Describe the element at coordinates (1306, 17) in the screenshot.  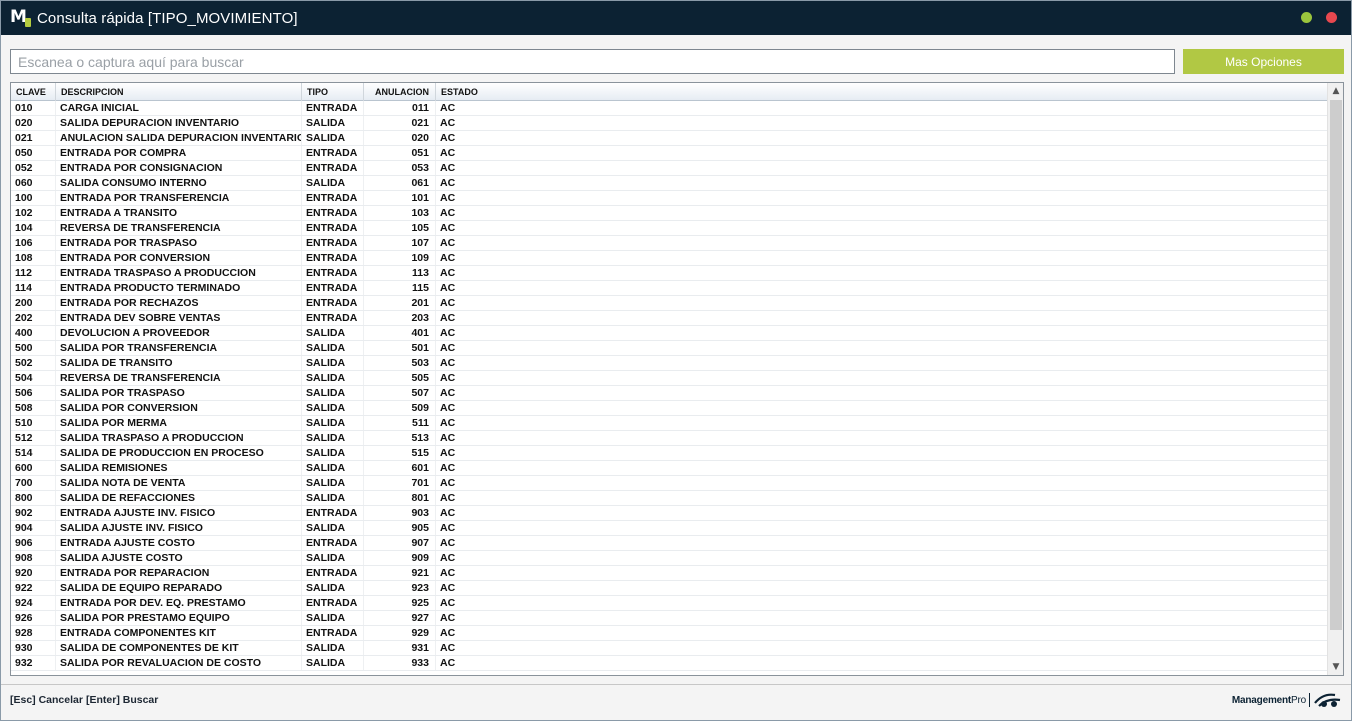
I see `minimize-icon` at that location.